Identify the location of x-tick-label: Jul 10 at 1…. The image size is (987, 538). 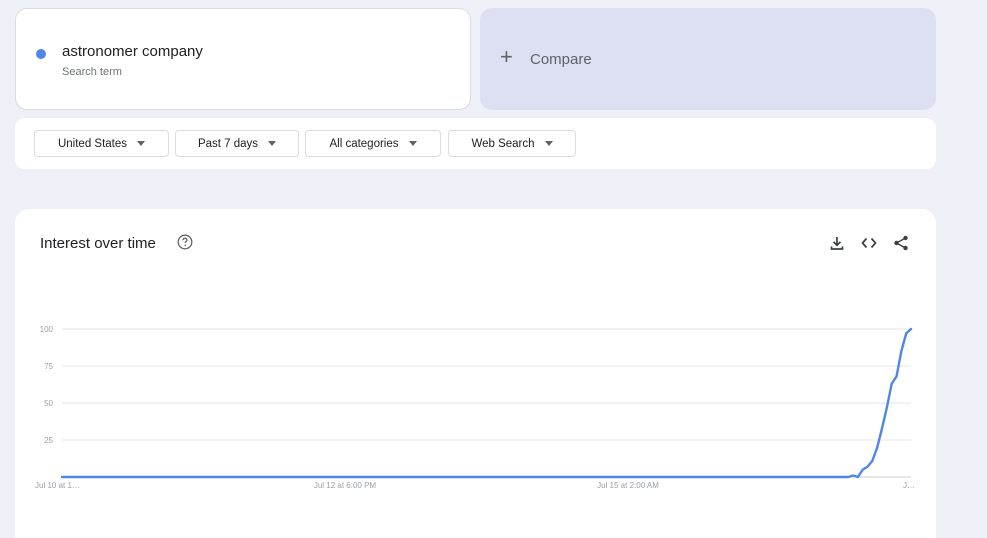
(57, 485).